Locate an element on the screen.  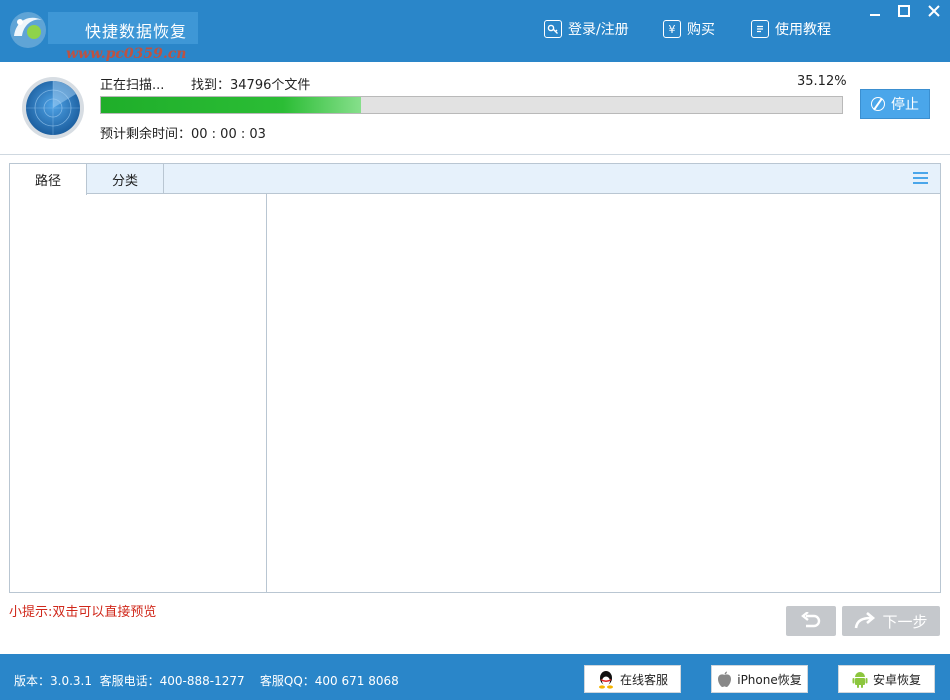
progress-bar is located at coordinates (471, 105).